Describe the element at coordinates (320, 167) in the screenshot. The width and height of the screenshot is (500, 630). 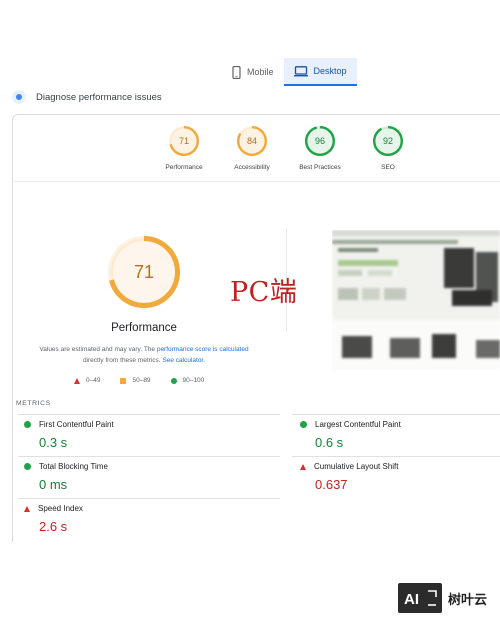
I see `gauge-label: Best Practices` at that location.